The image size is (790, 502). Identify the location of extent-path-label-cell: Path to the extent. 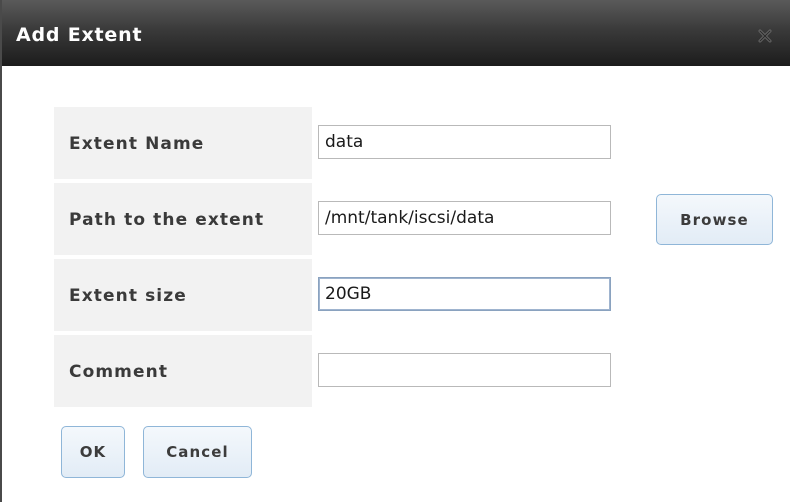
(183, 219).